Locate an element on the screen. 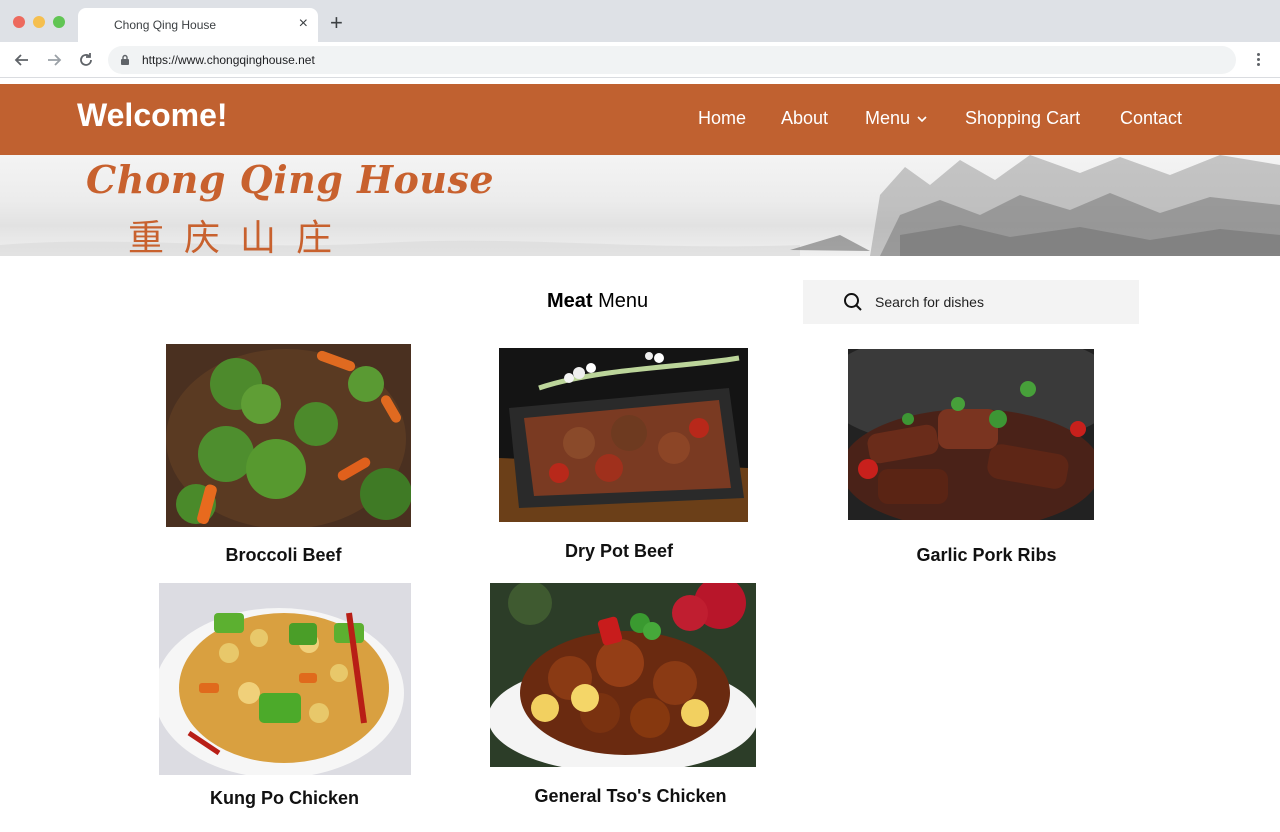  browser-titlebar: Chong Qing House × + is located at coordinates (640, 21).